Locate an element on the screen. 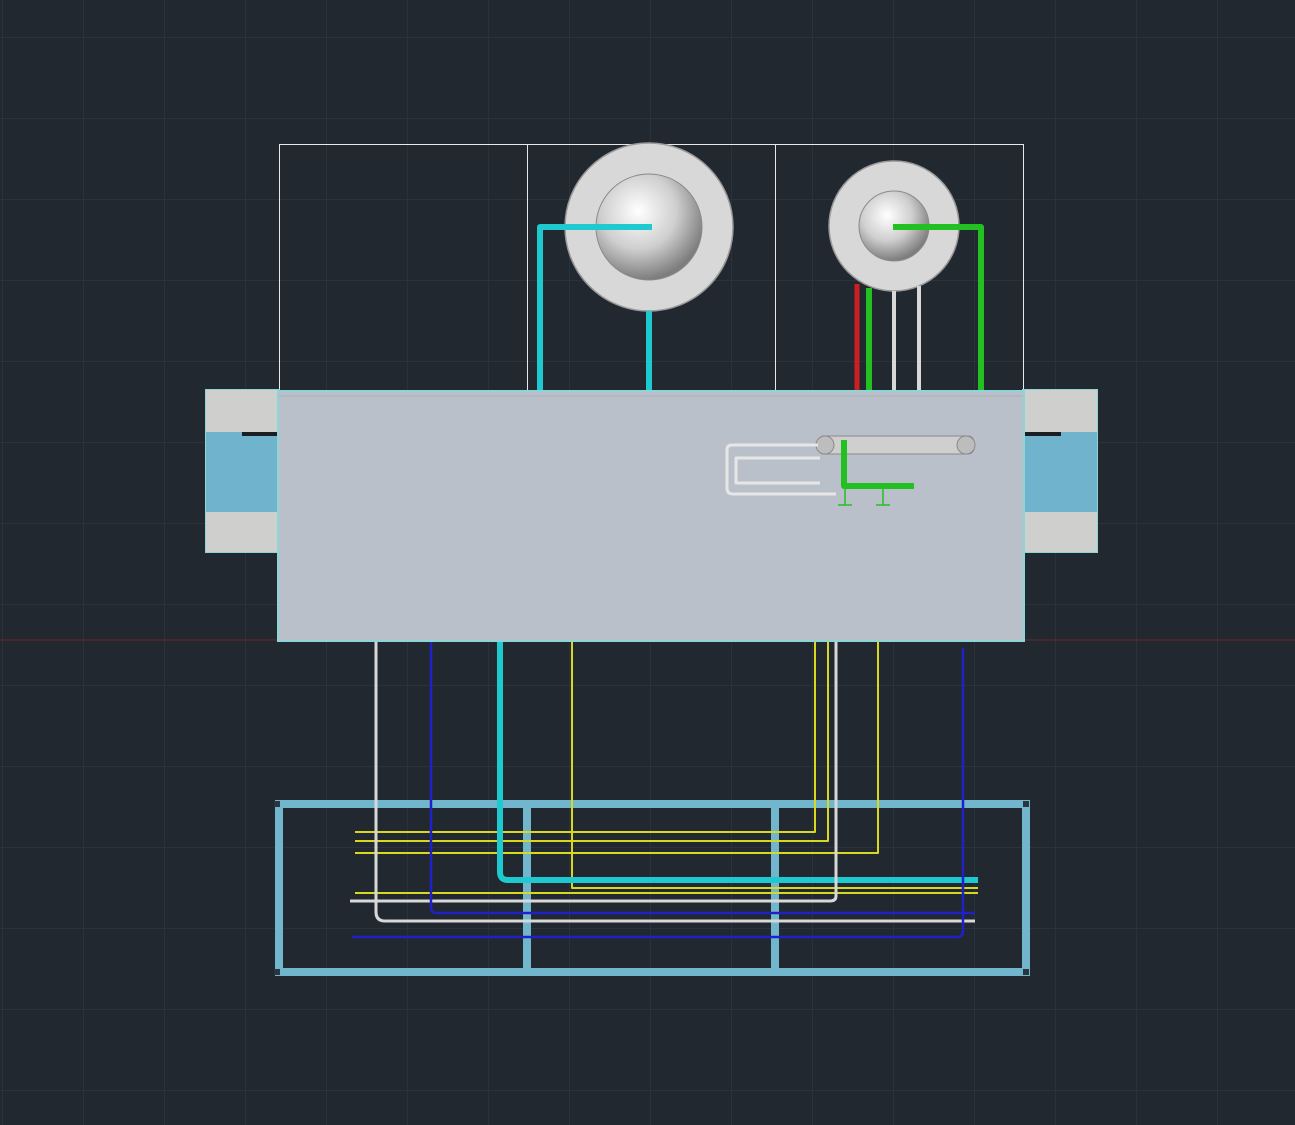  pipe-bundle is located at coordinates (664, 790).